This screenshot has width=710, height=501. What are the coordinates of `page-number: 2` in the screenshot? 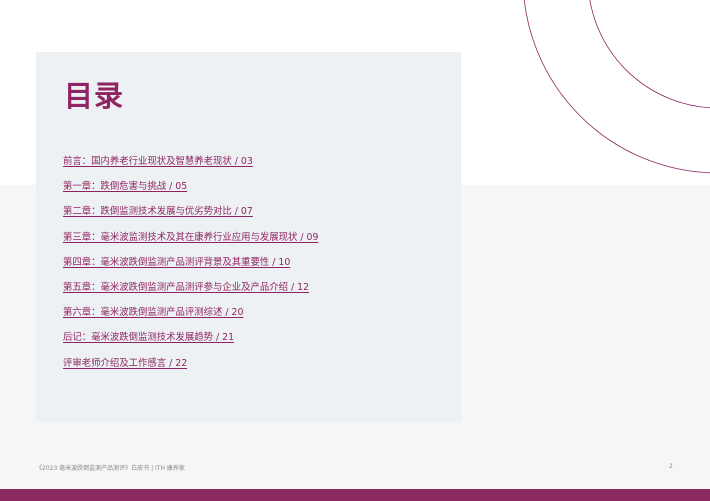 It's located at (671, 466).